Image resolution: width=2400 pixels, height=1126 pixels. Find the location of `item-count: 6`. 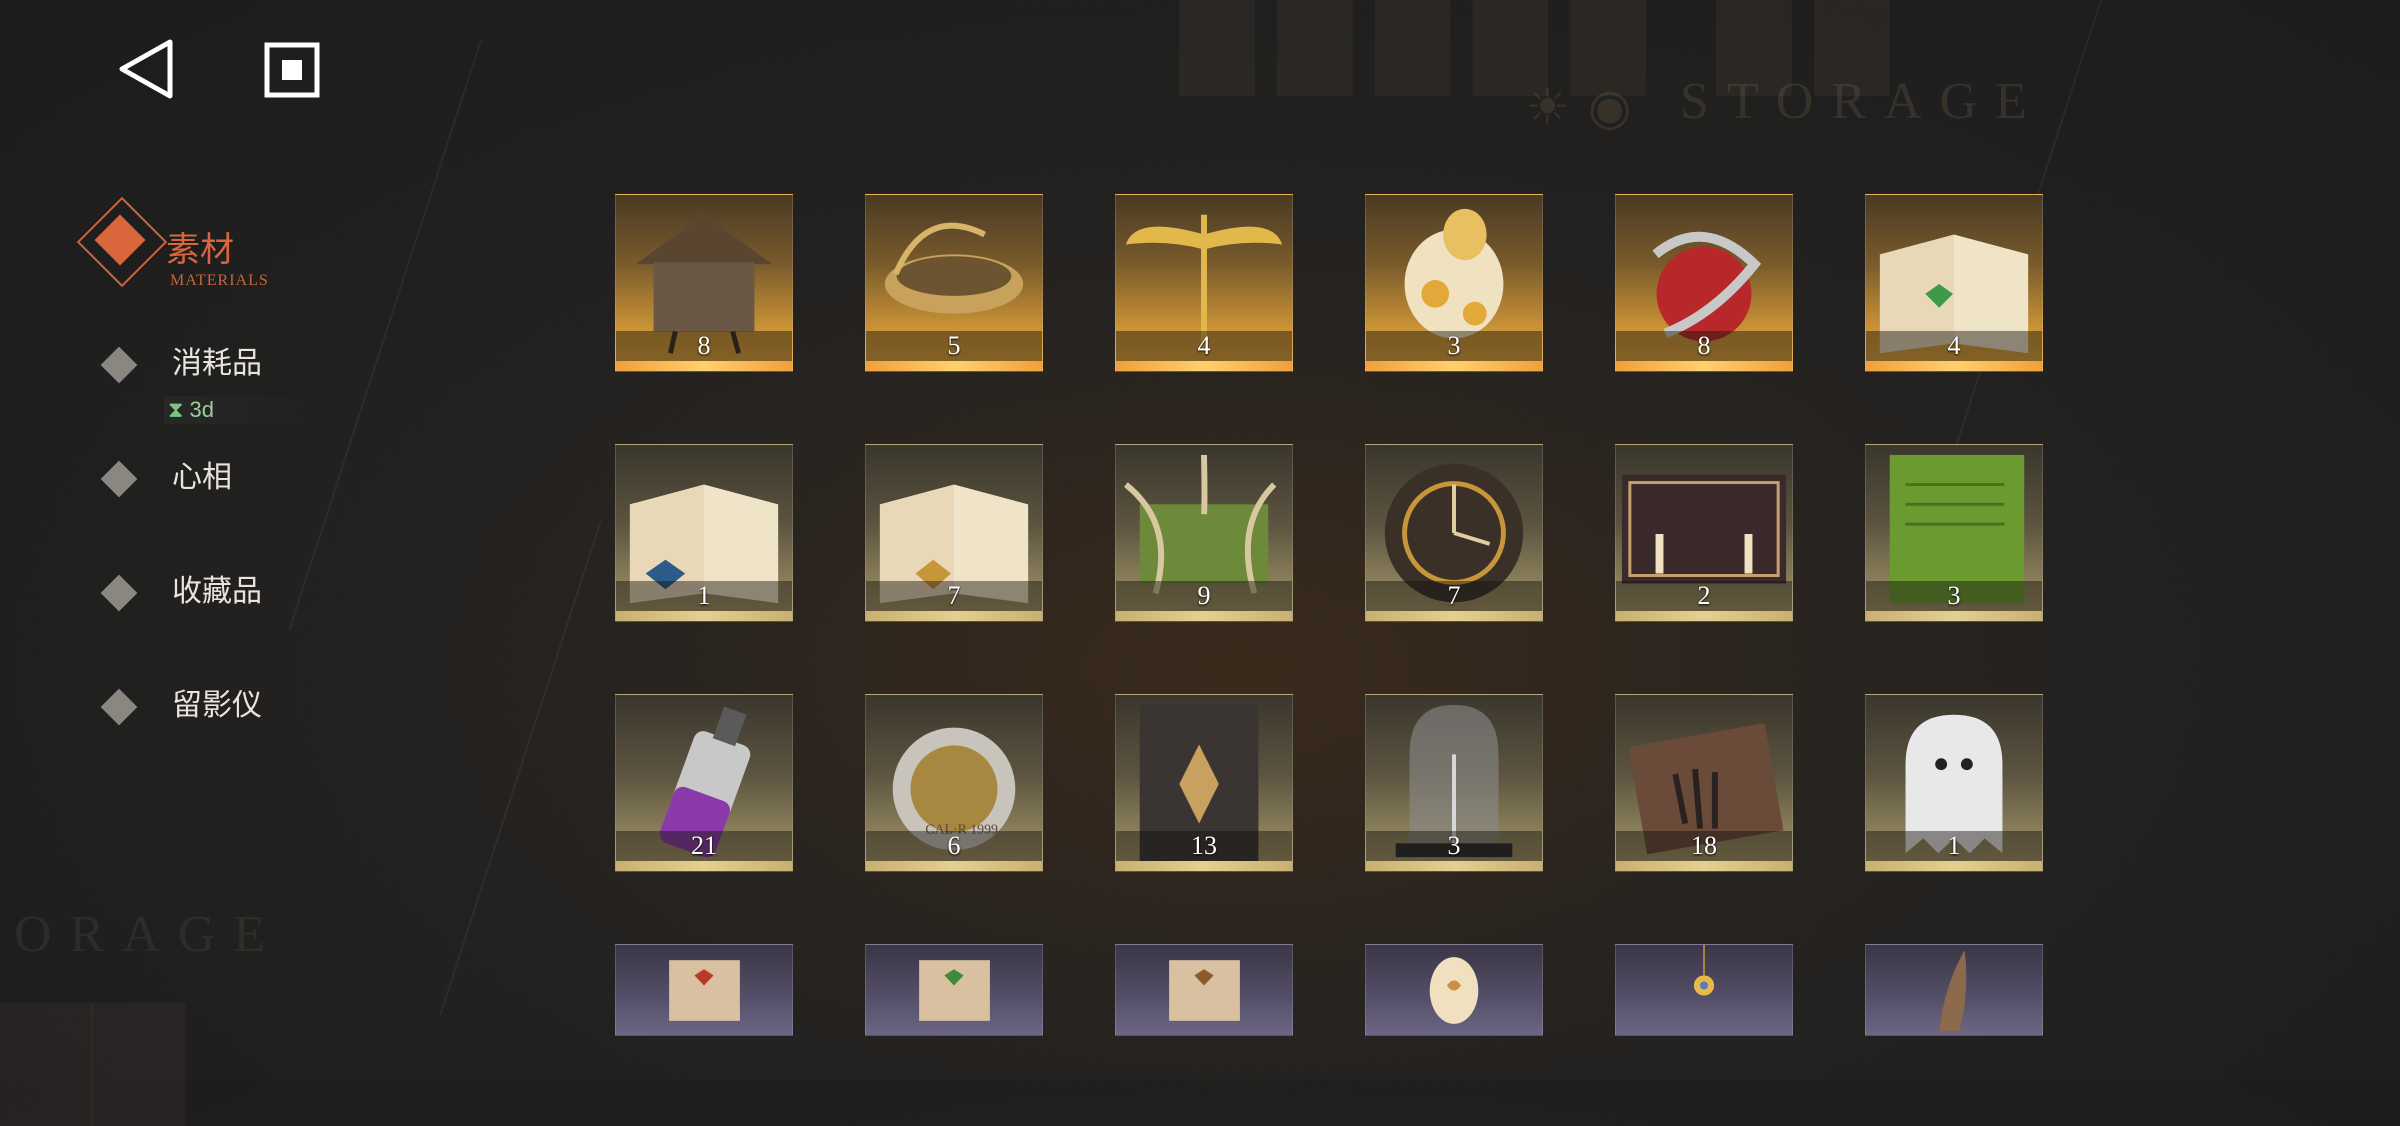

item-count: 6 is located at coordinates (954, 845).